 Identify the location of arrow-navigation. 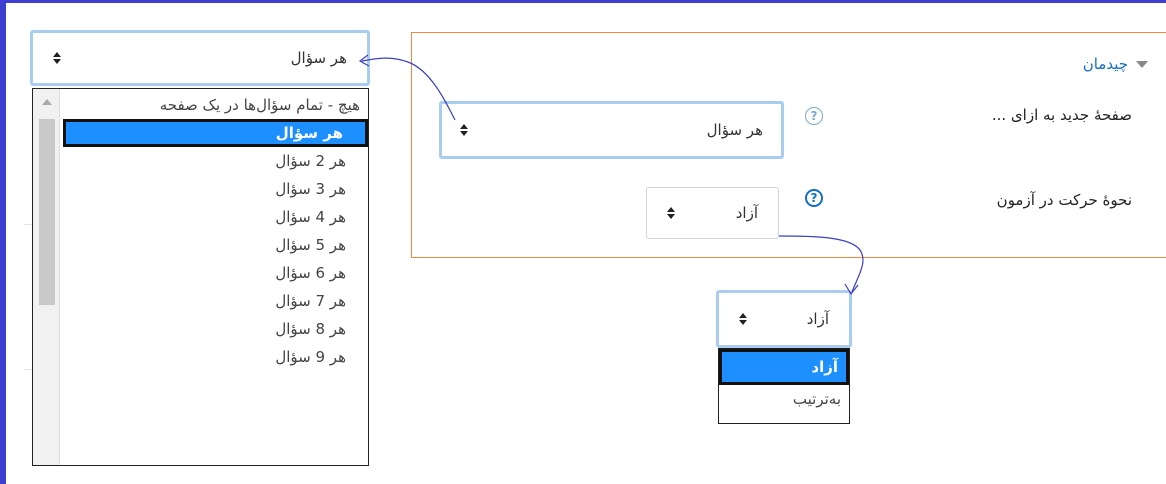
(821, 264).